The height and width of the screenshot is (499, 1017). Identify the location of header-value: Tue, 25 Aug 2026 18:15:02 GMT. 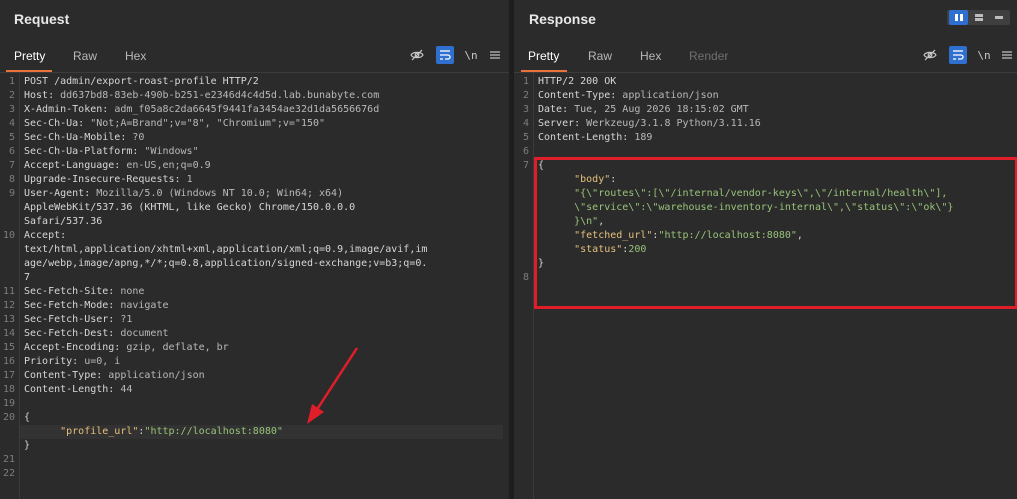
(658, 109).